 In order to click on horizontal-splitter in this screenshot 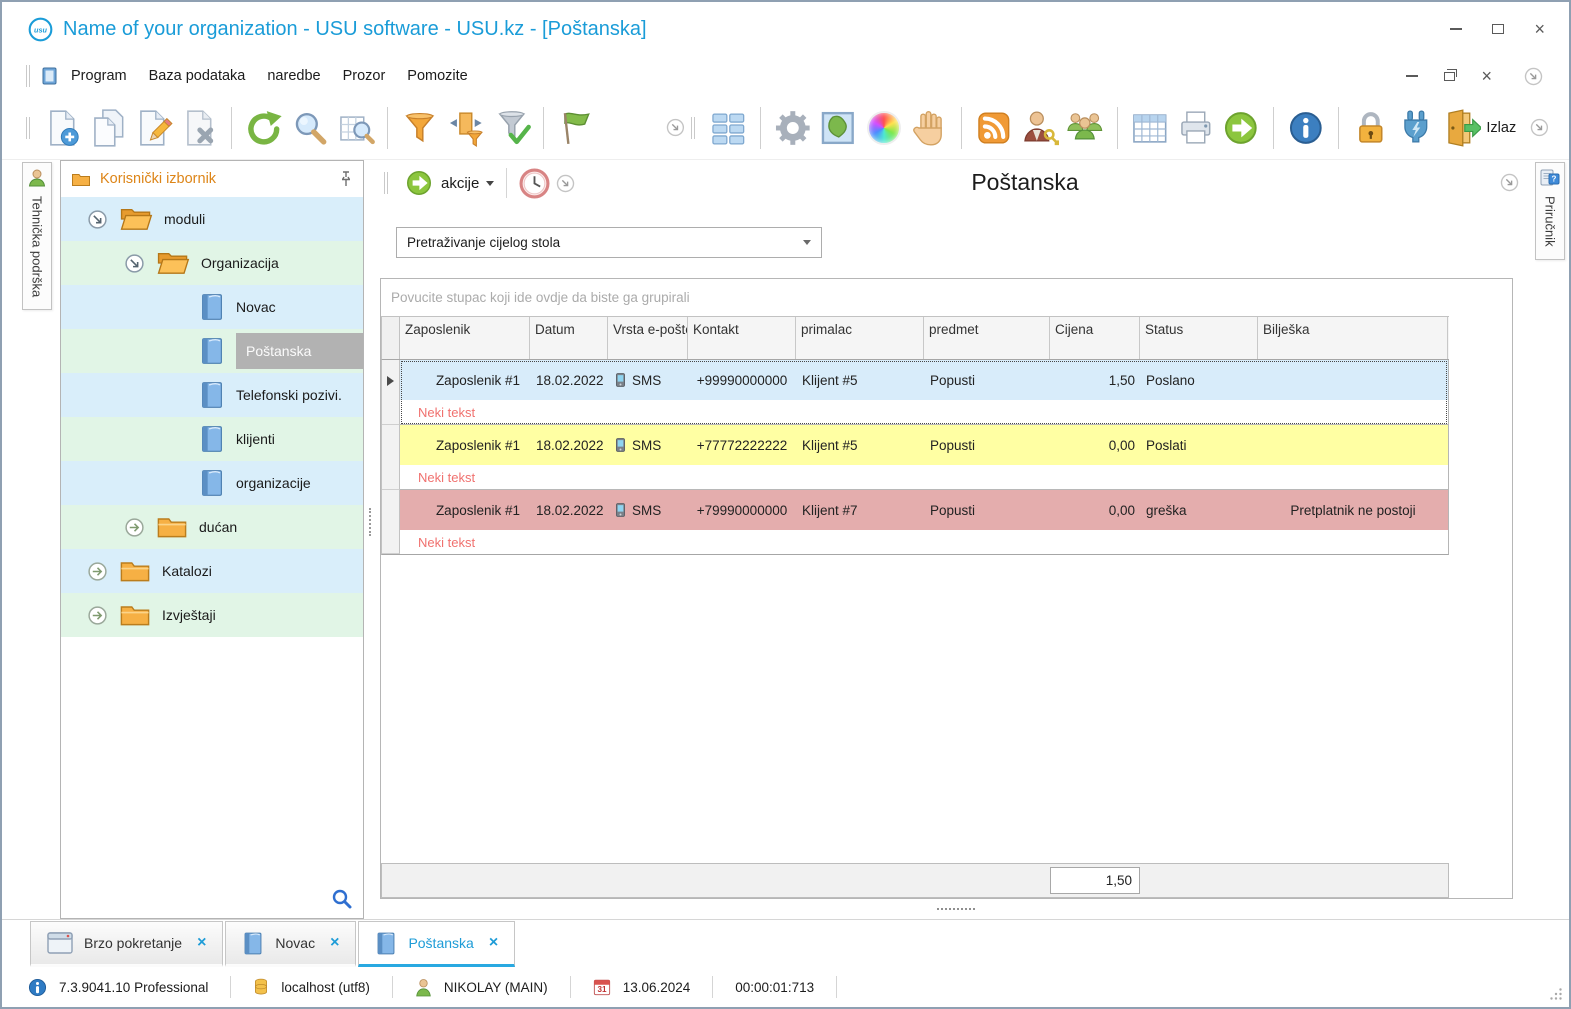, I will do `click(955, 909)`.